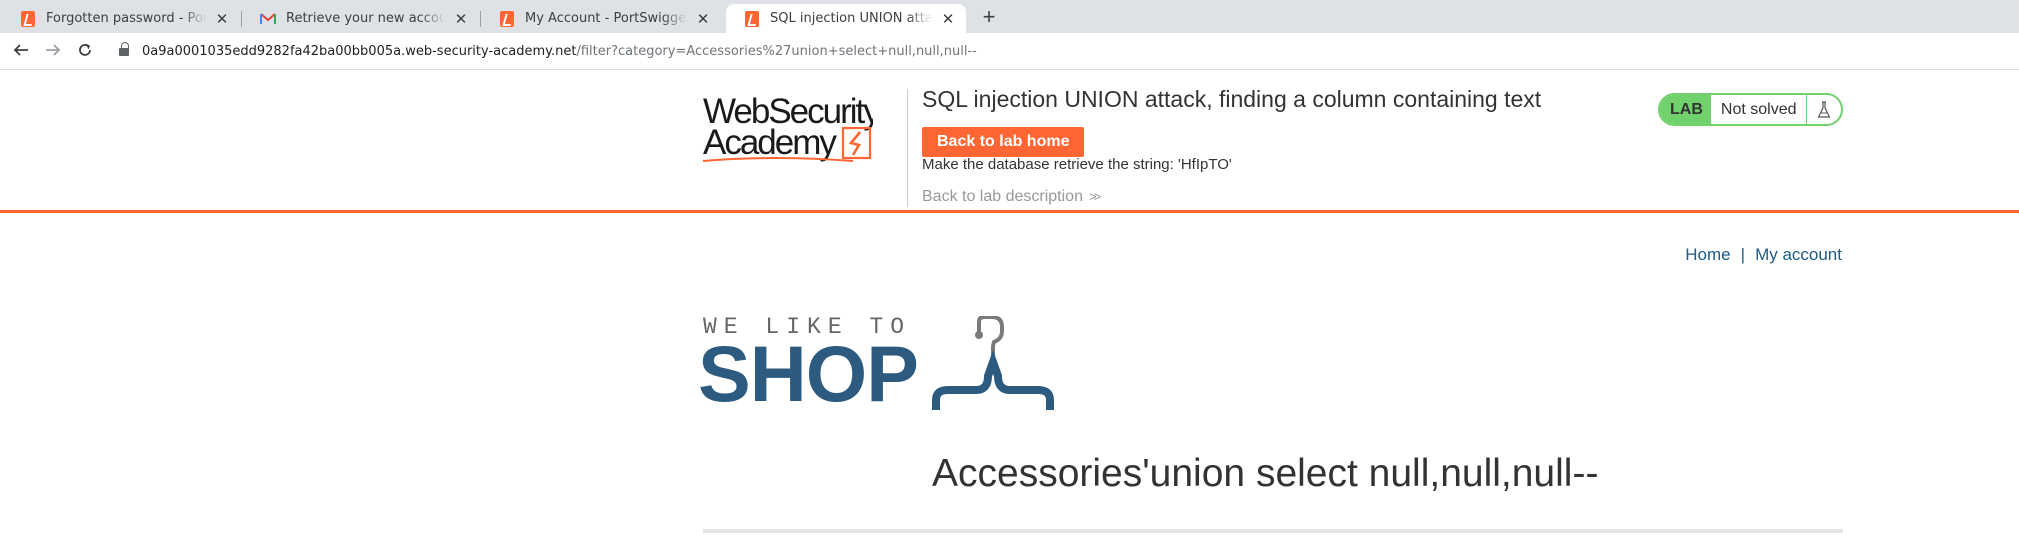  Describe the element at coordinates (1685, 109) in the screenshot. I see `lab-label: LAB` at that location.